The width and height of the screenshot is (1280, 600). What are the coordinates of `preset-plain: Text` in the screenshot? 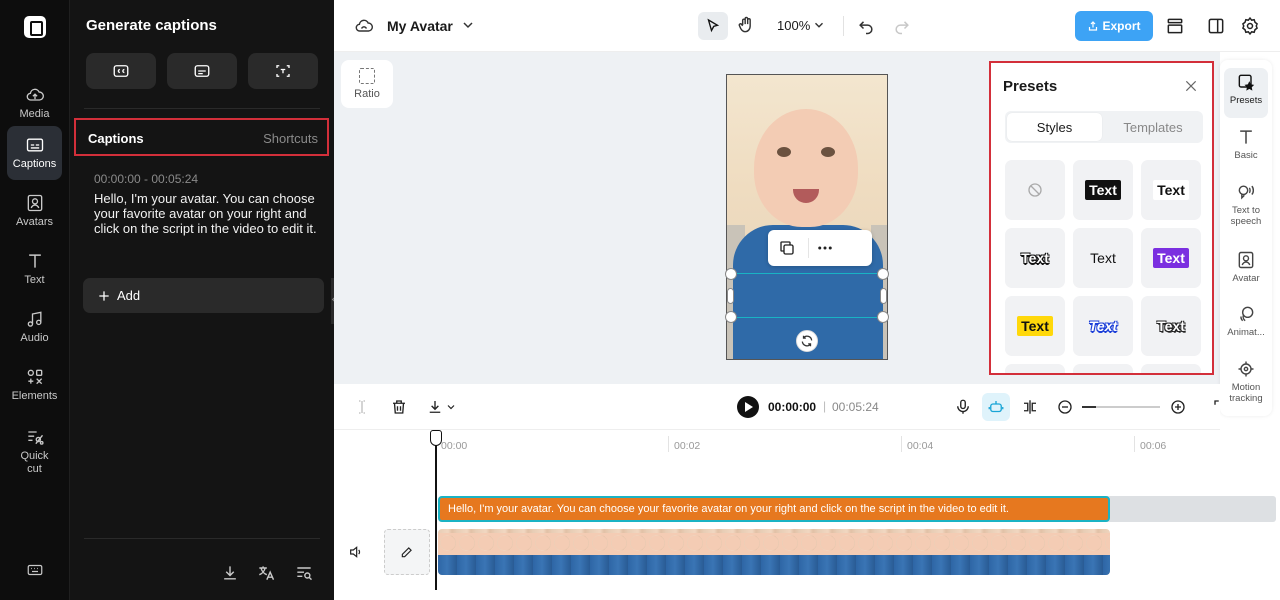 It's located at (1103, 258).